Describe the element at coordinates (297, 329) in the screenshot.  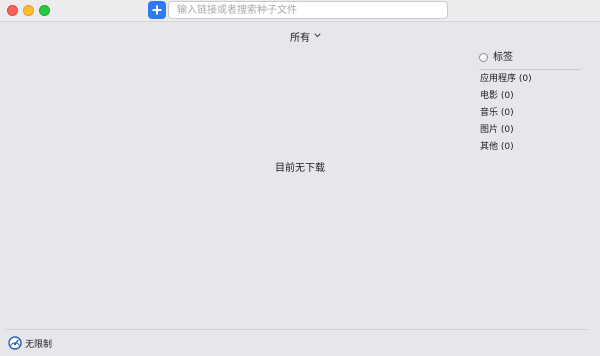
I see `status-bar-divider` at that location.